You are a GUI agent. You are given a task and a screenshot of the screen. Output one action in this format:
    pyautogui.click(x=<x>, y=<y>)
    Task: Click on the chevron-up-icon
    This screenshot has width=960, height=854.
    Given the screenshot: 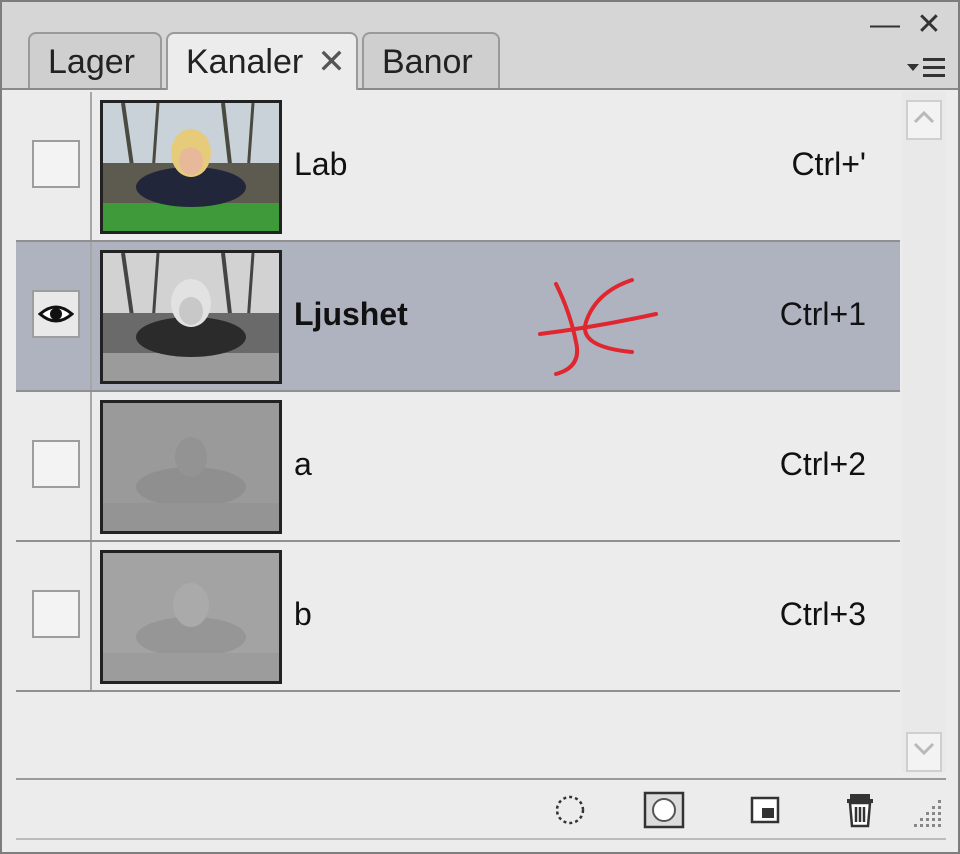 What is the action you would take?
    pyautogui.click(x=924, y=117)
    